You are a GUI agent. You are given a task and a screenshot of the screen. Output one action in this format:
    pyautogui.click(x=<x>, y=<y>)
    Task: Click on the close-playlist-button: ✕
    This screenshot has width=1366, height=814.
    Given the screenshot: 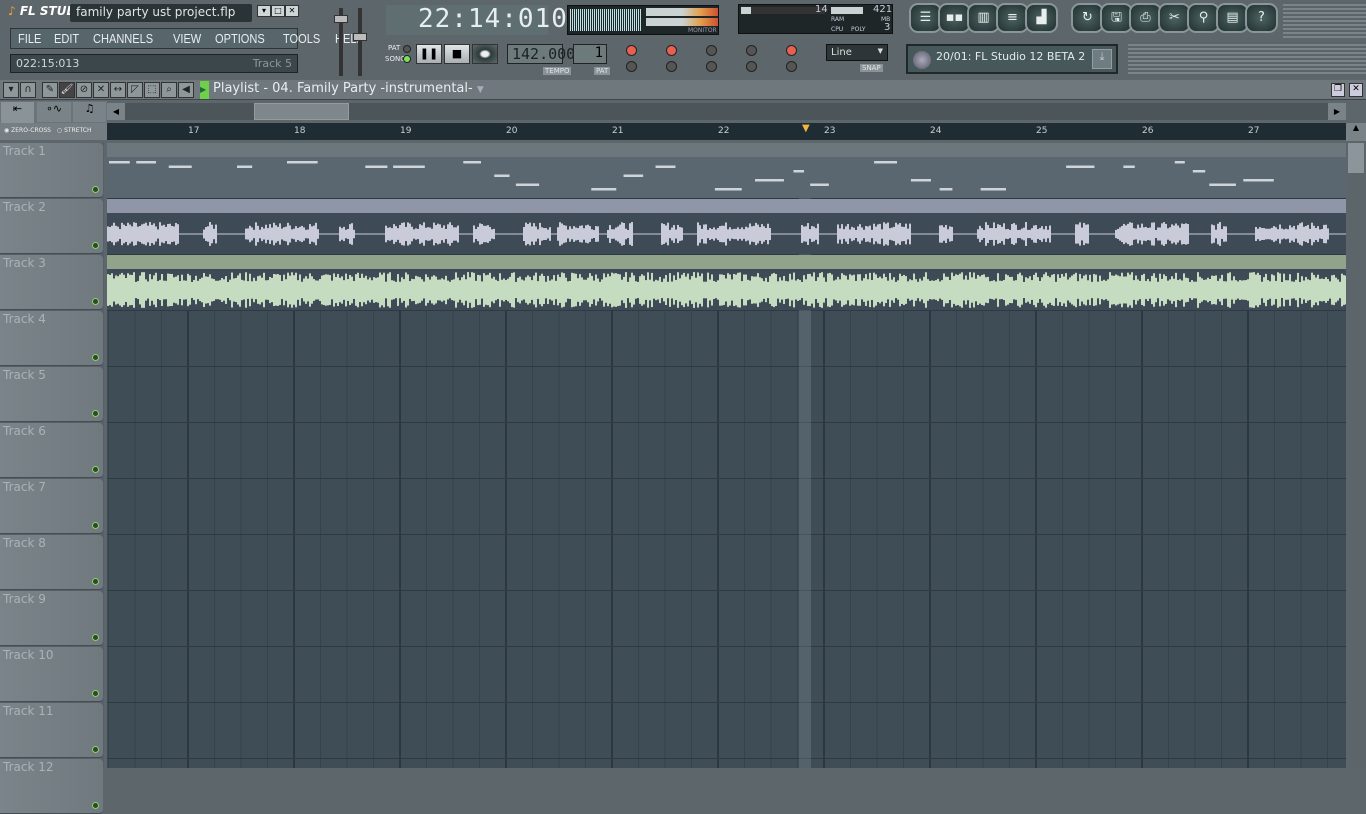 What is the action you would take?
    pyautogui.click(x=1356, y=90)
    